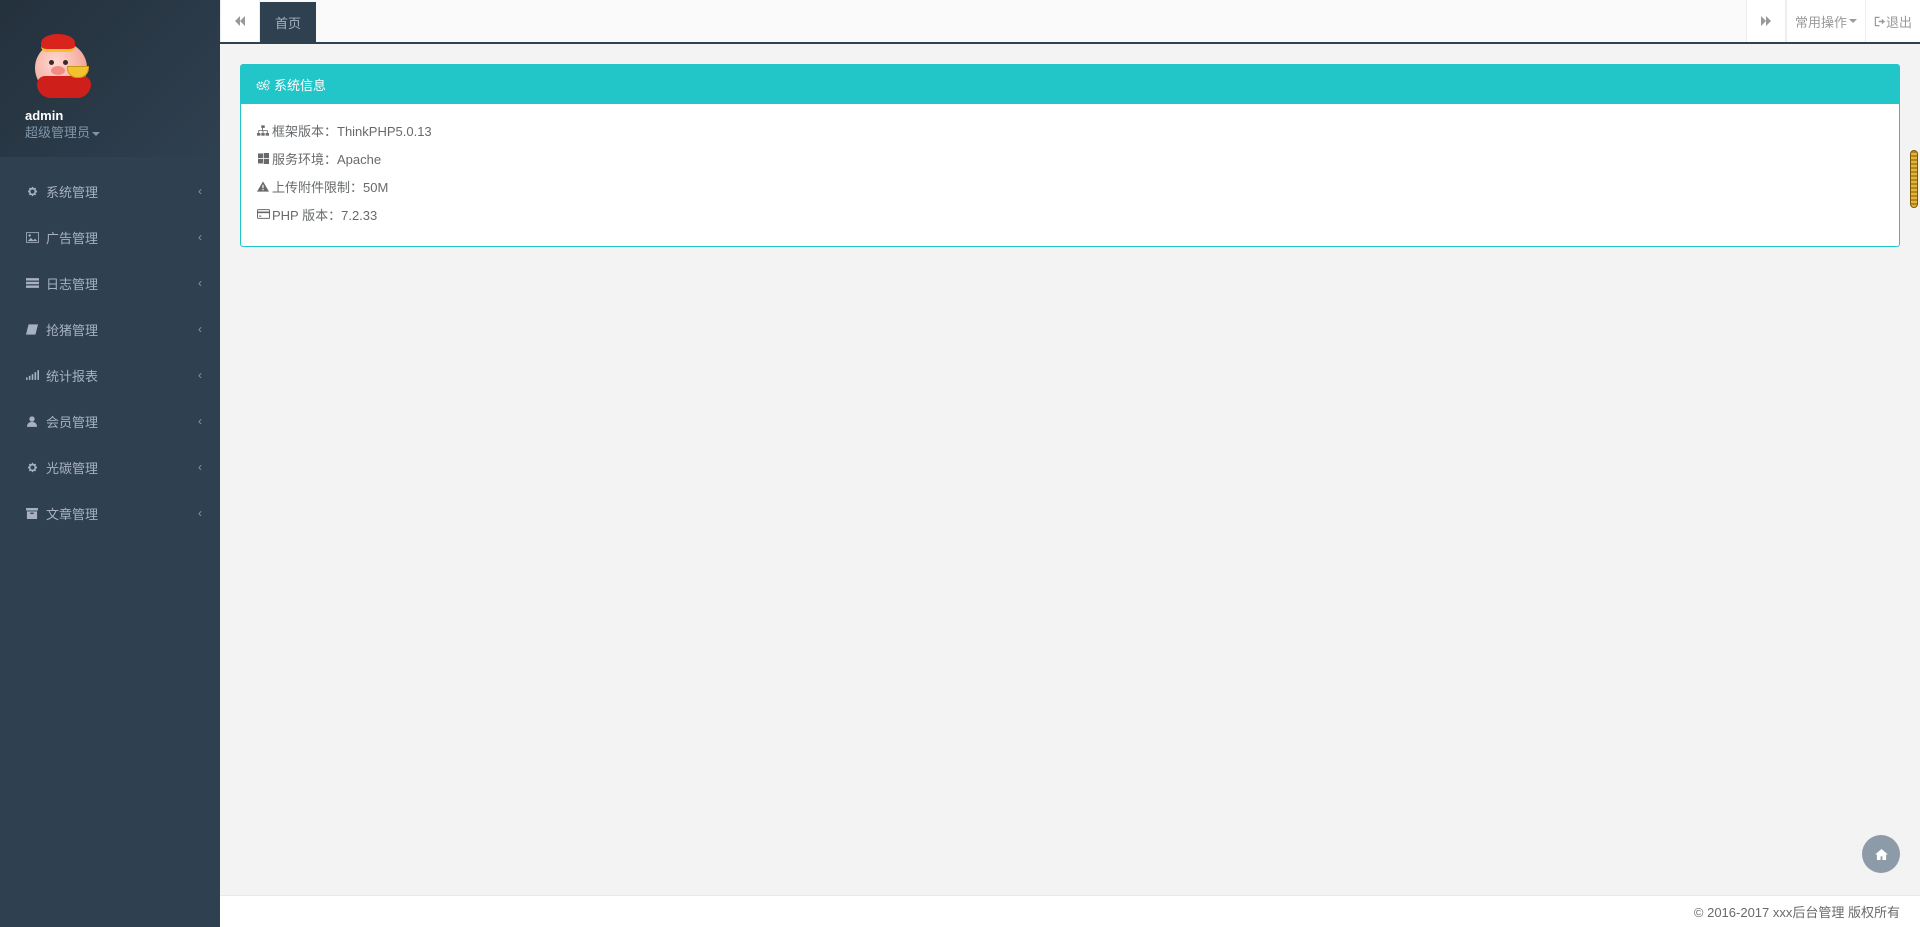 The width and height of the screenshot is (1920, 927). What do you see at coordinates (327, 159) in the screenshot?
I see `info-text: 服务环境：Apache` at bounding box center [327, 159].